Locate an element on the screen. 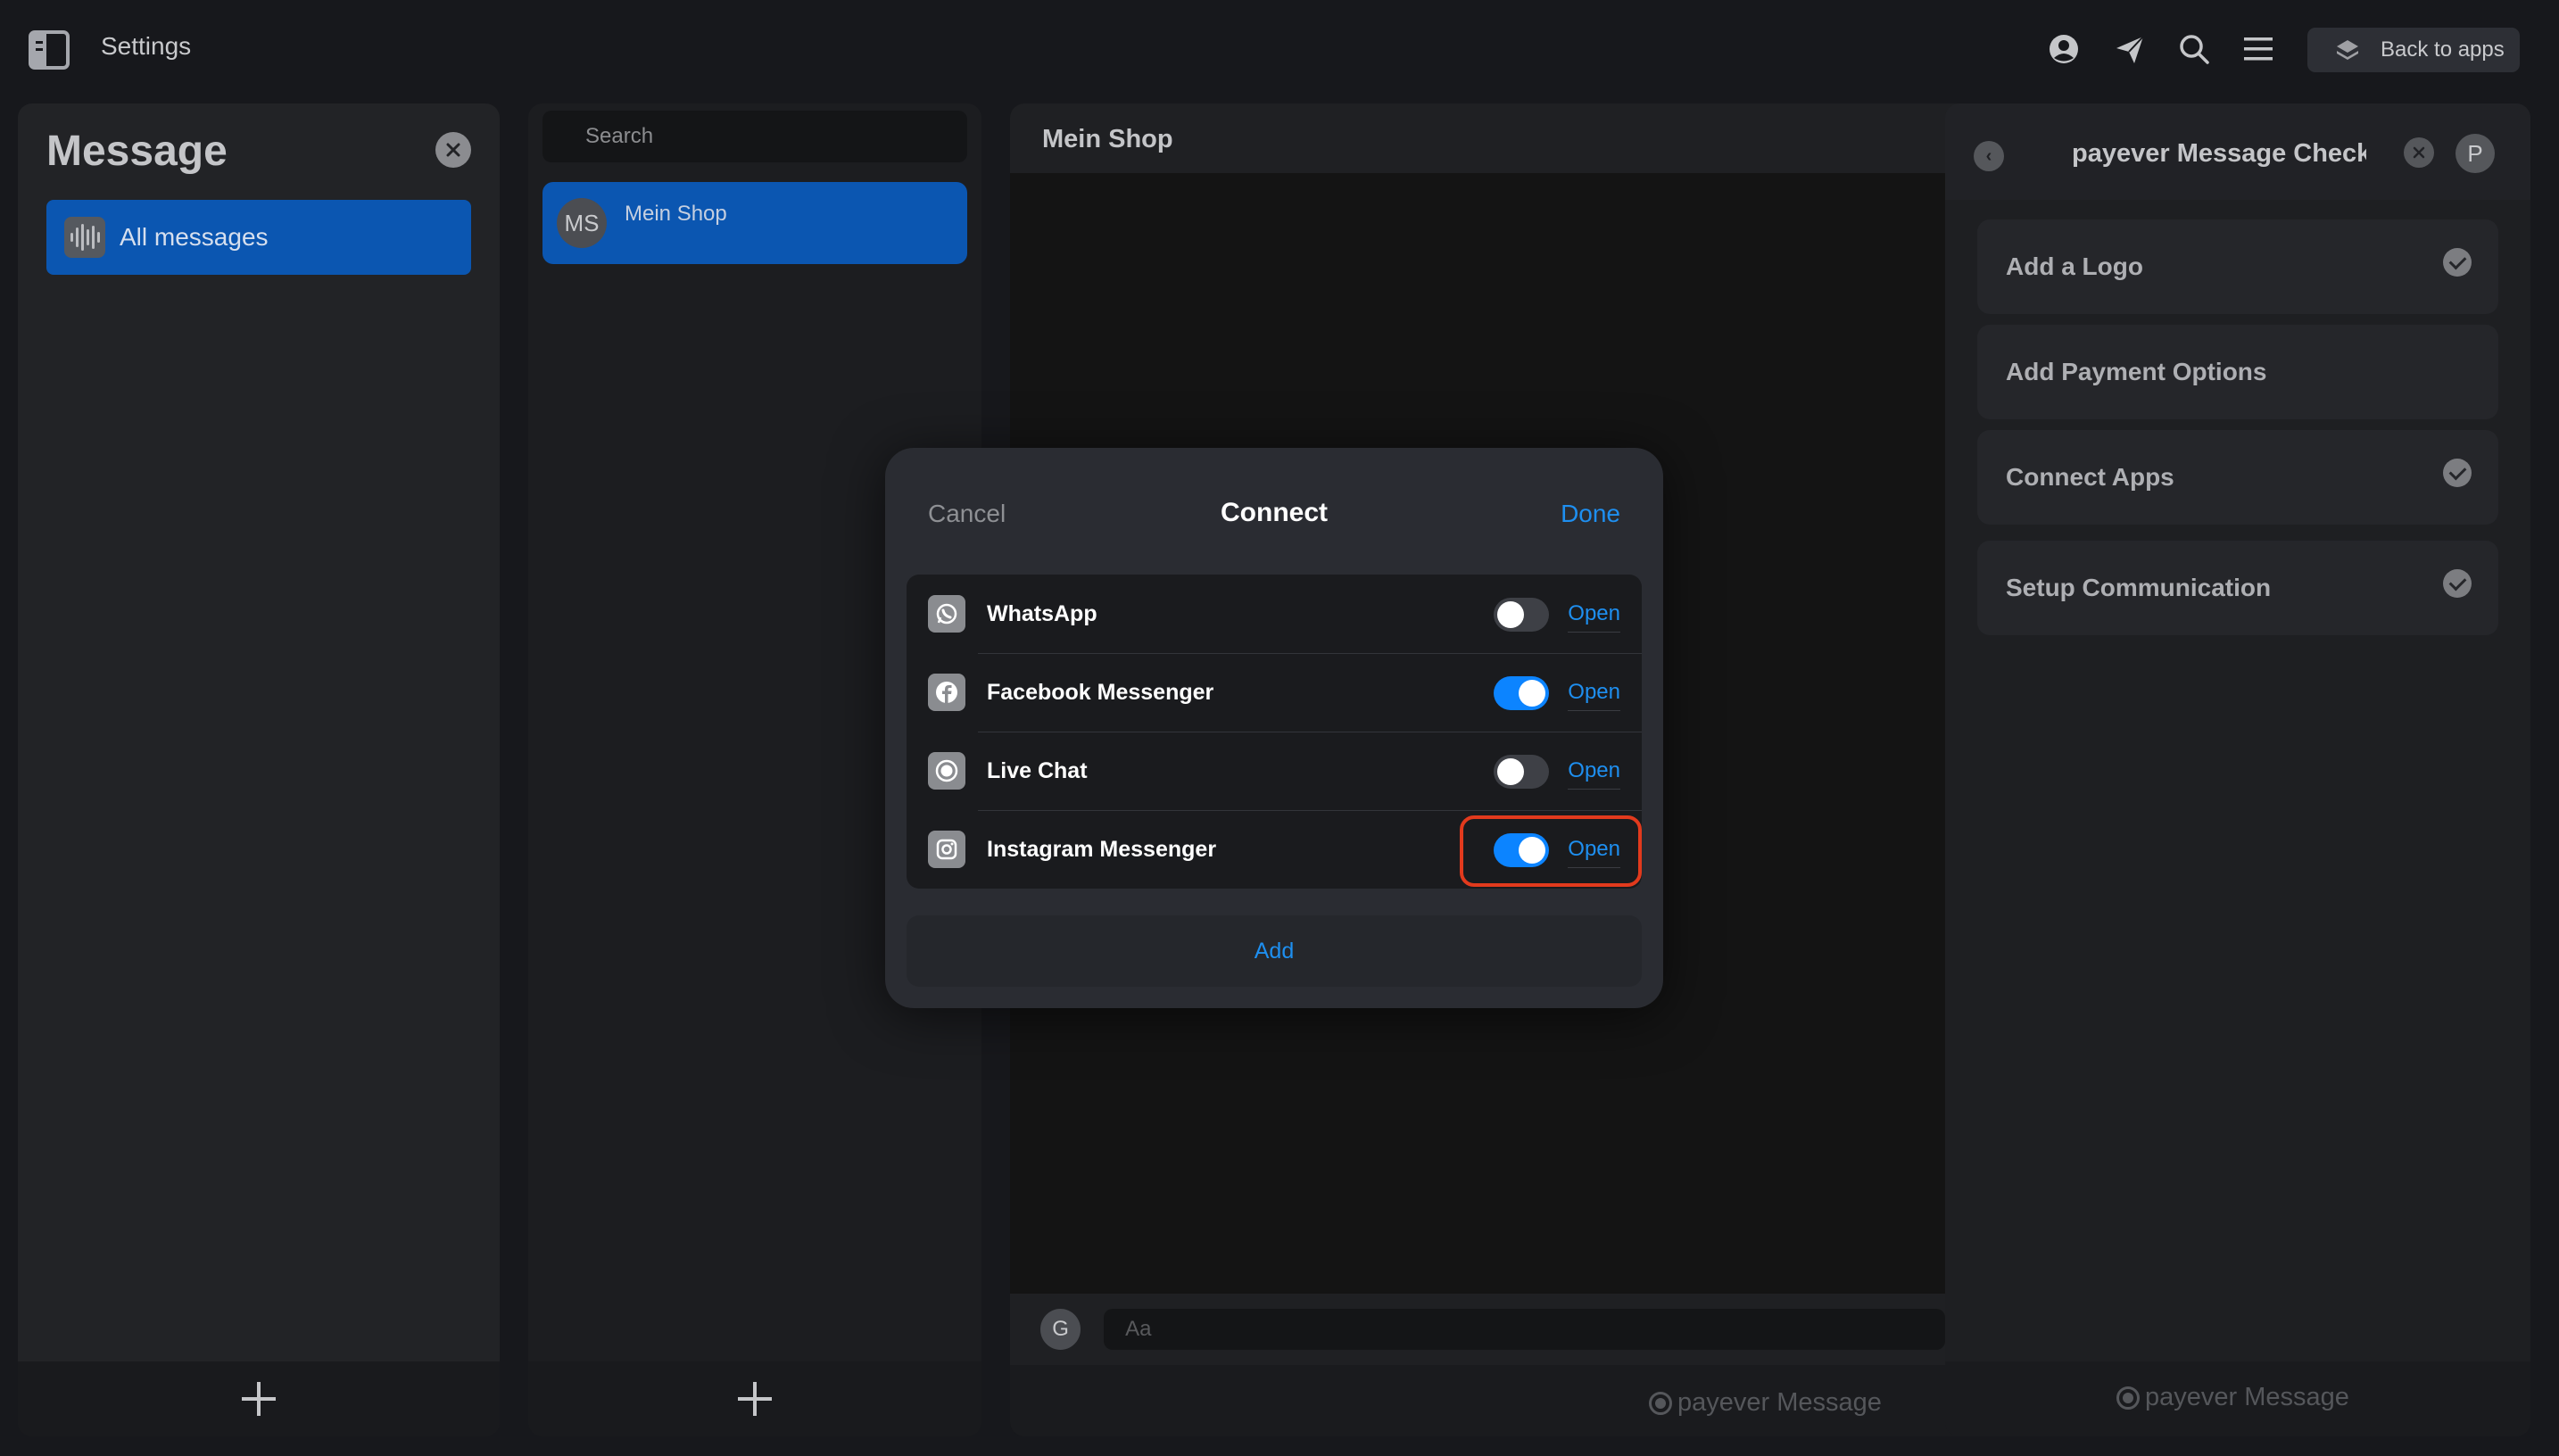  instagram-icon is located at coordinates (946, 849).